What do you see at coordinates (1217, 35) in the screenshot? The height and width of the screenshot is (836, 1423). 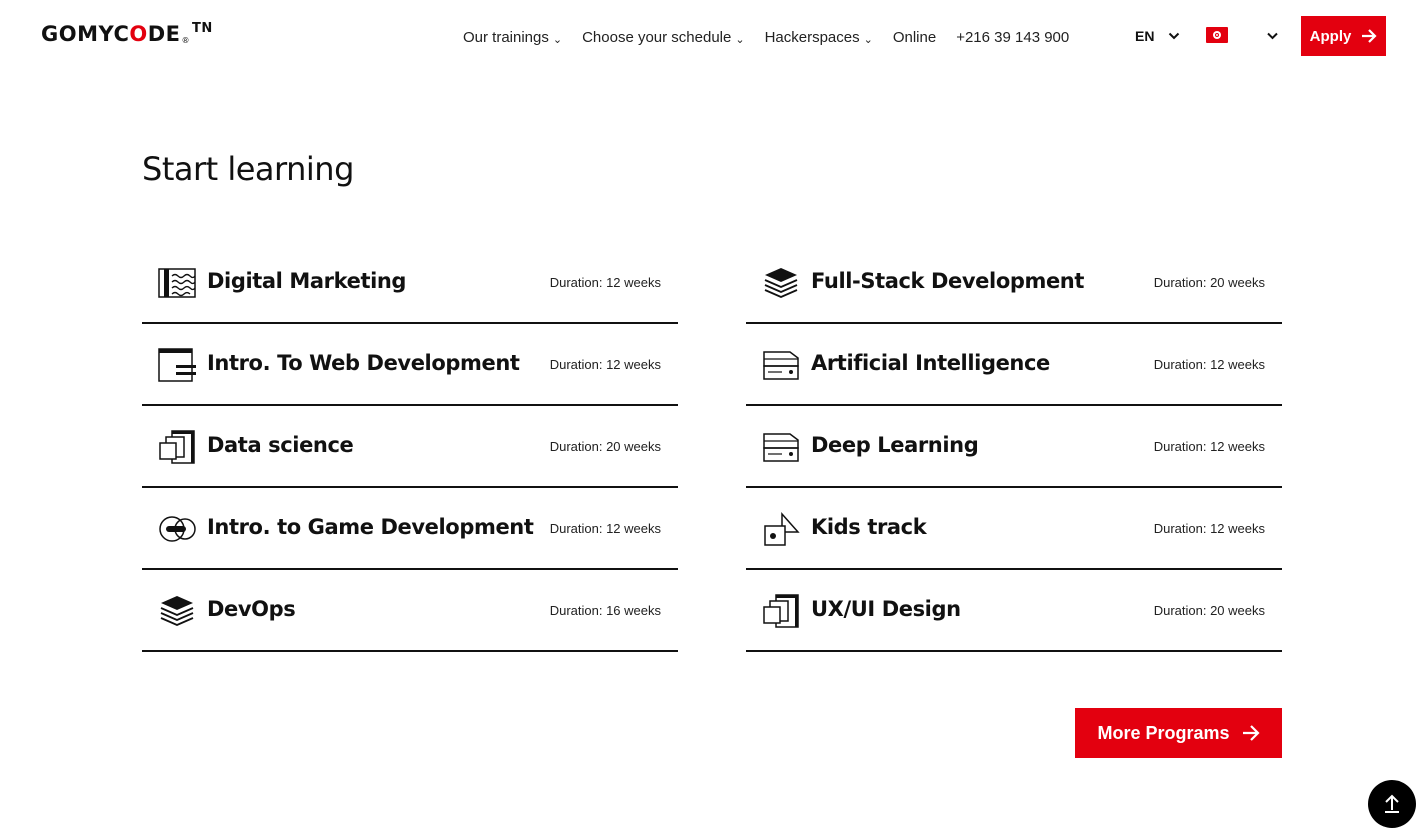 I see `tunisia-flag-icon` at bounding box center [1217, 35].